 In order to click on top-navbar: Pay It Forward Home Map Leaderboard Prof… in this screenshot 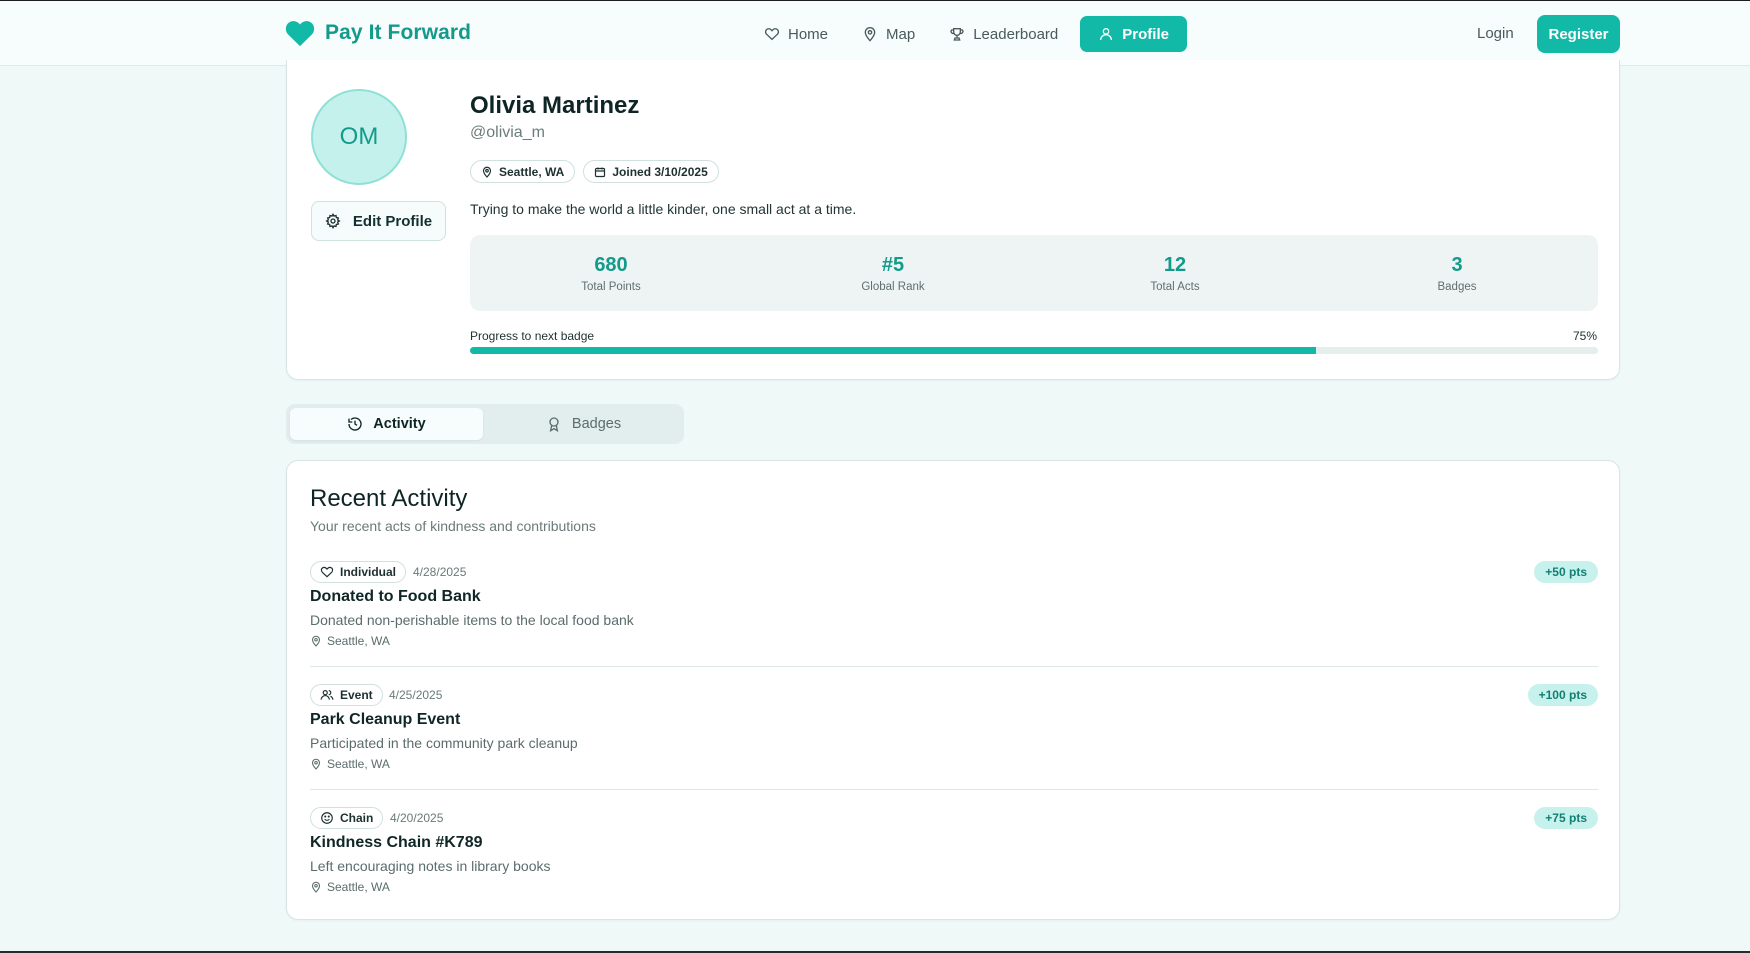, I will do `click(875, 33)`.